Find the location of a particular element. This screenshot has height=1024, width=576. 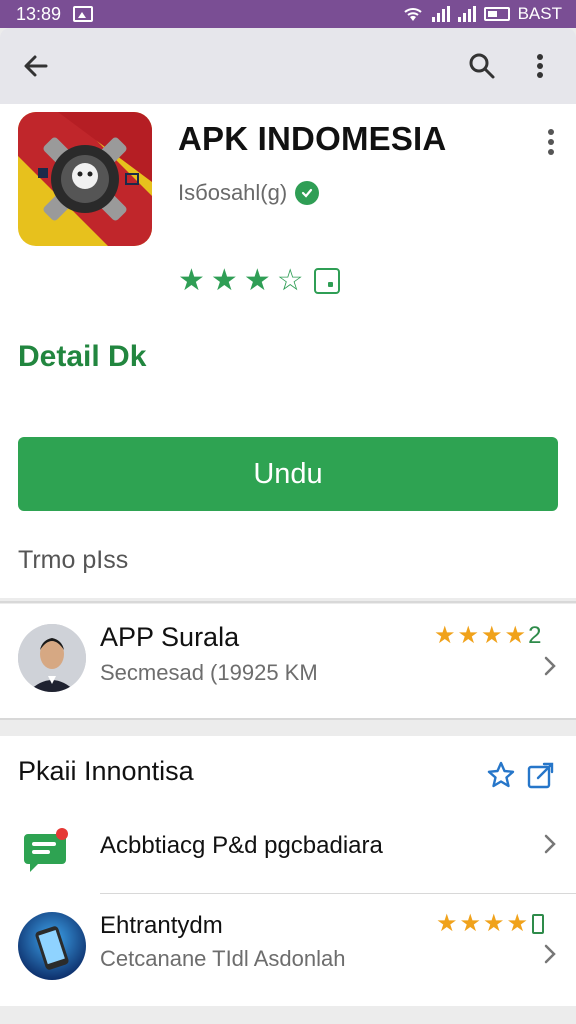

arrow-back-icon is located at coordinates (36, 66).